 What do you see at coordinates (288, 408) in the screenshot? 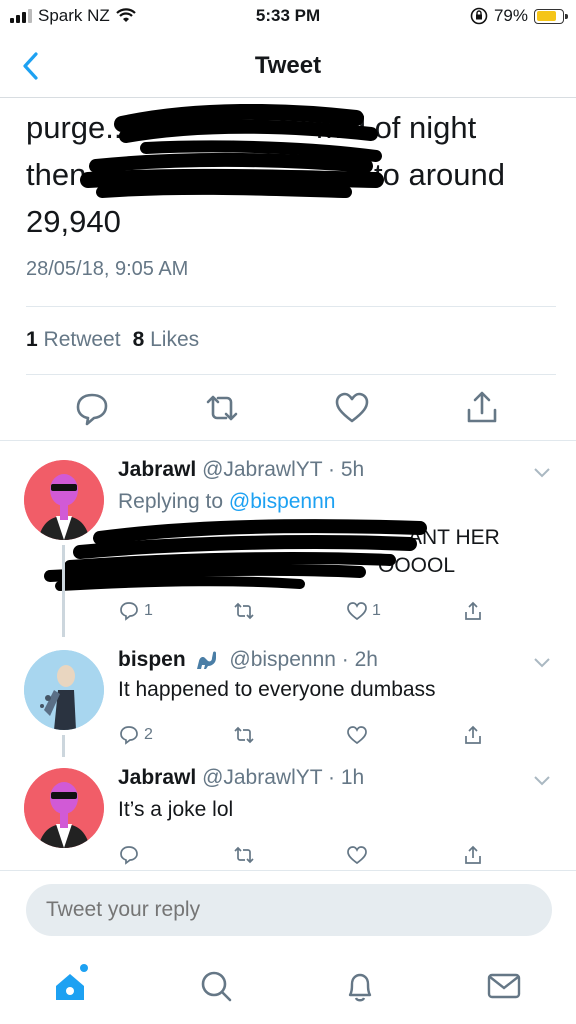
I see `tweet-actions` at bounding box center [288, 408].